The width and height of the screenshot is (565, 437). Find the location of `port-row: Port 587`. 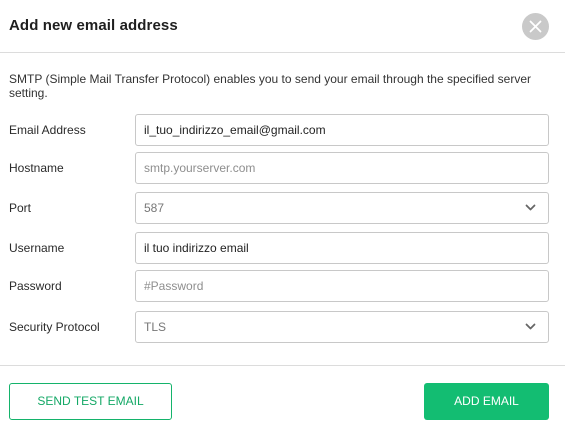

port-row: Port 587 is located at coordinates (282, 208).